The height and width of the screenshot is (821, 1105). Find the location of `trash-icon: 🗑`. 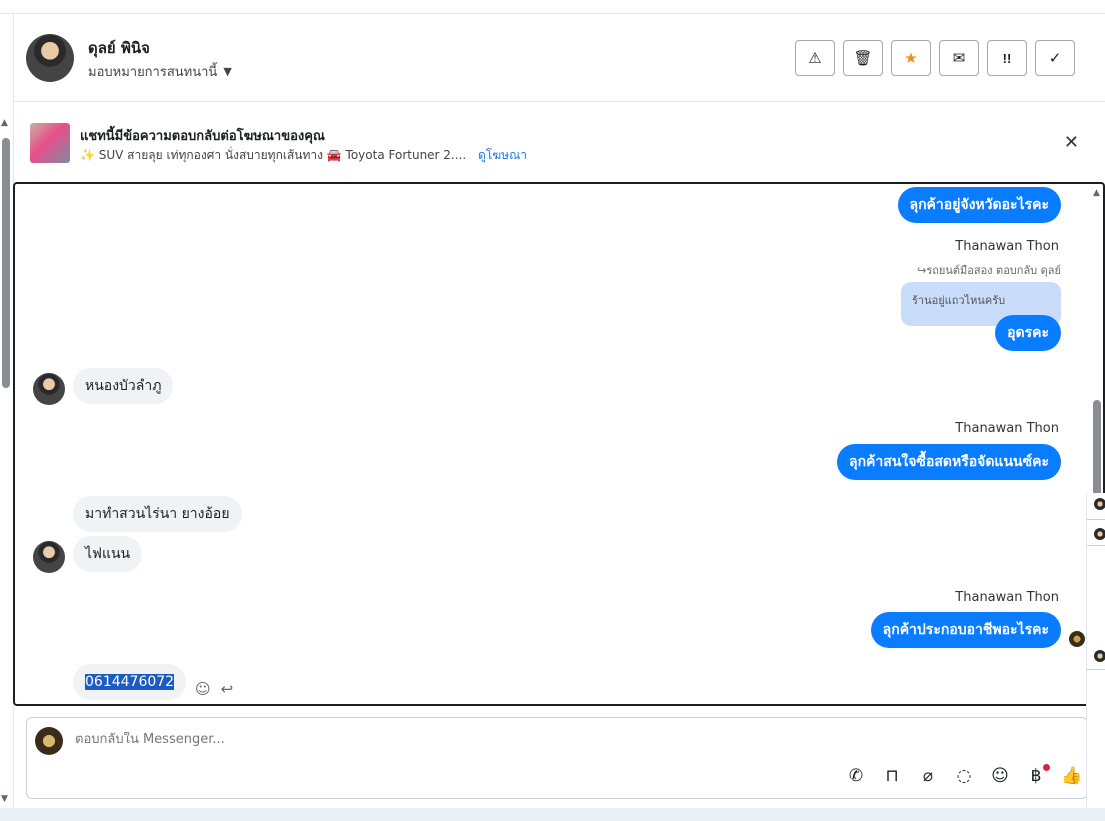

trash-icon: 🗑 is located at coordinates (863, 58).